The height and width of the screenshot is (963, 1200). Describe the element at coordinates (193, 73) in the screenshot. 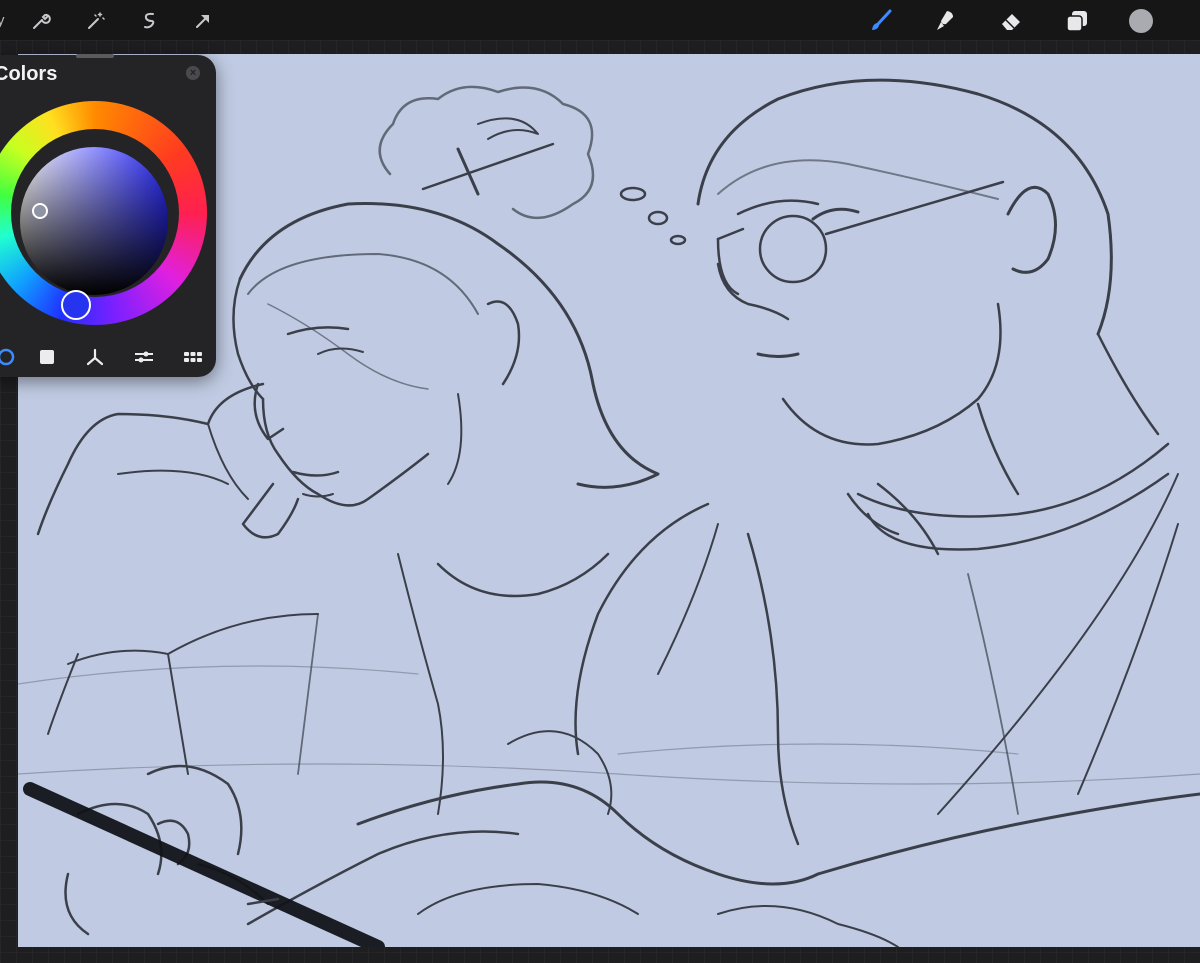

I see `close-icon: ×` at that location.